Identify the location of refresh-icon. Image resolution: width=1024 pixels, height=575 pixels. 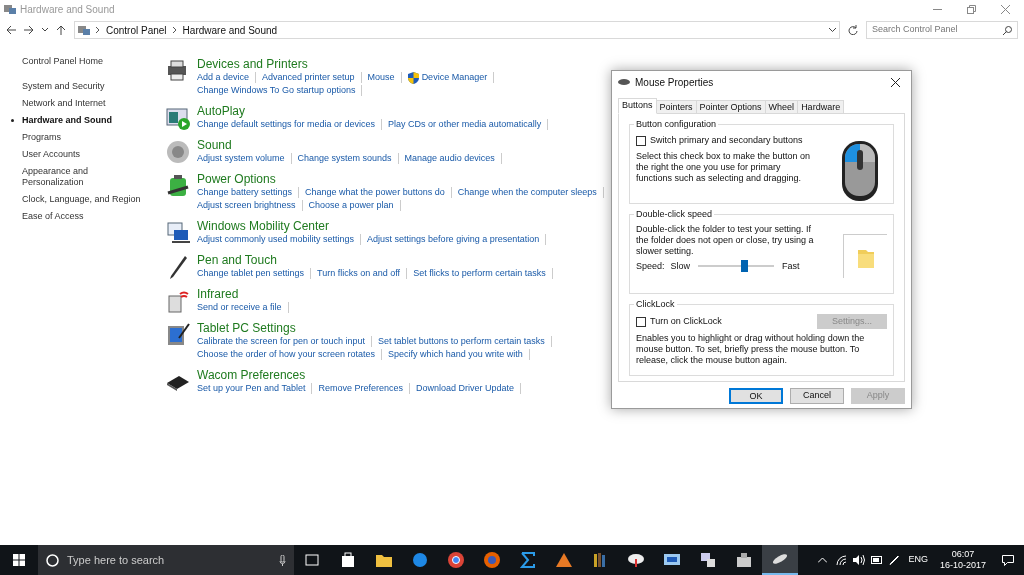
(853, 30).